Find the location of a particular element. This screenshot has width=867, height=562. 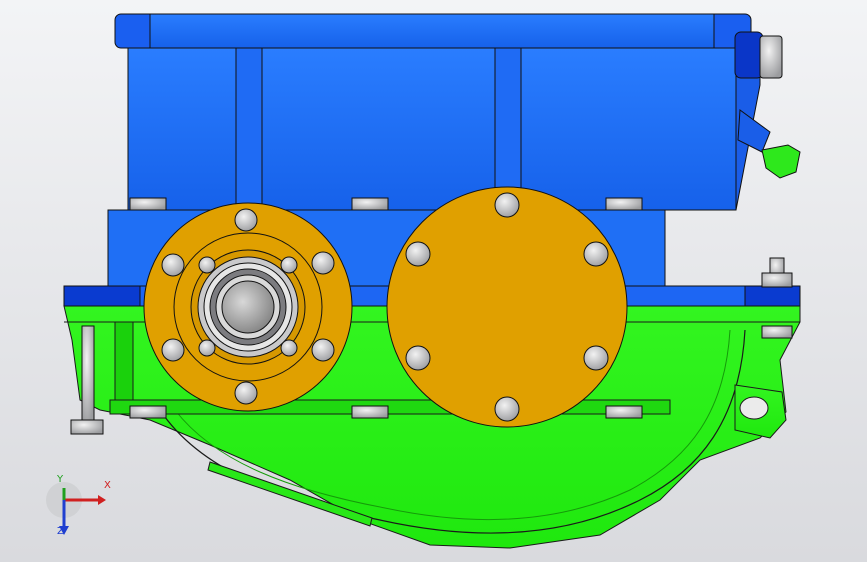

lifting-hole is located at coordinates (754, 408).